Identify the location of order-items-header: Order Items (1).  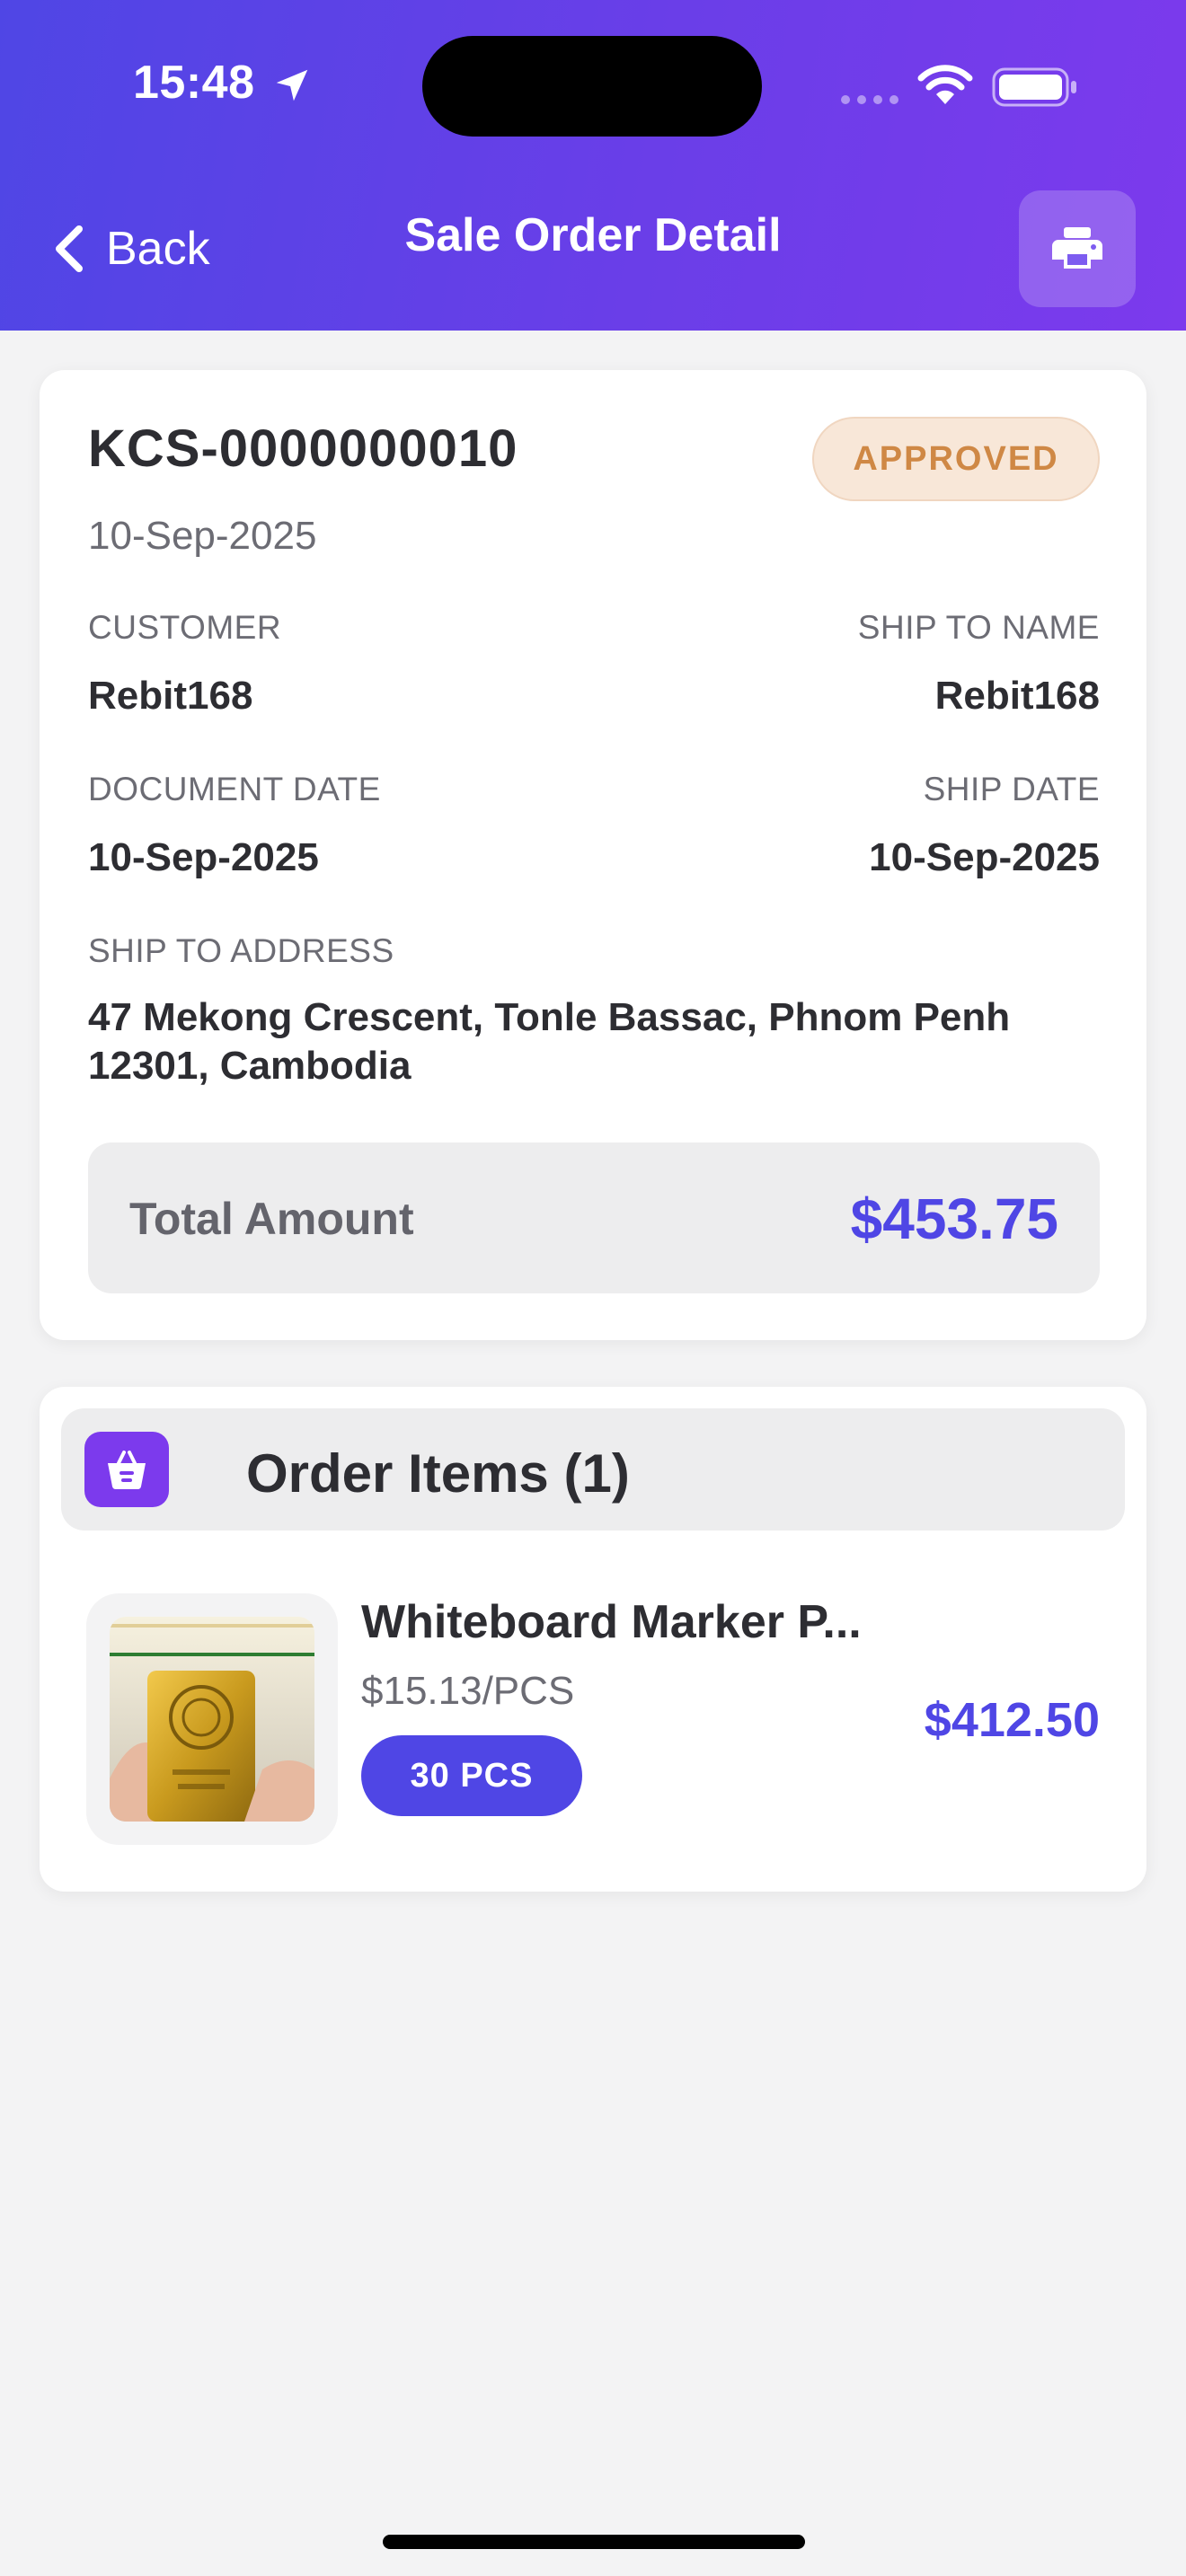
(593, 1469).